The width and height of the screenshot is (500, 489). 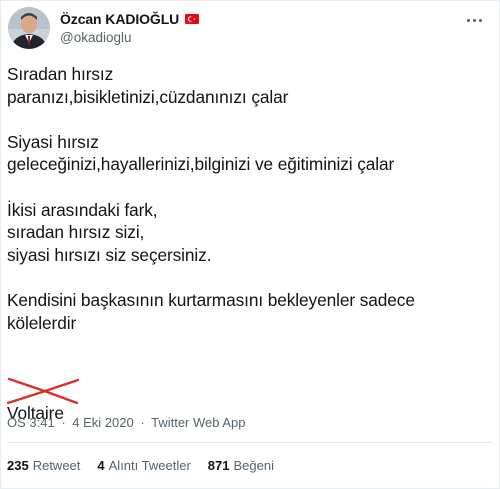 I want to click on likes-stat: 871 Beğeni, so click(x=241, y=465).